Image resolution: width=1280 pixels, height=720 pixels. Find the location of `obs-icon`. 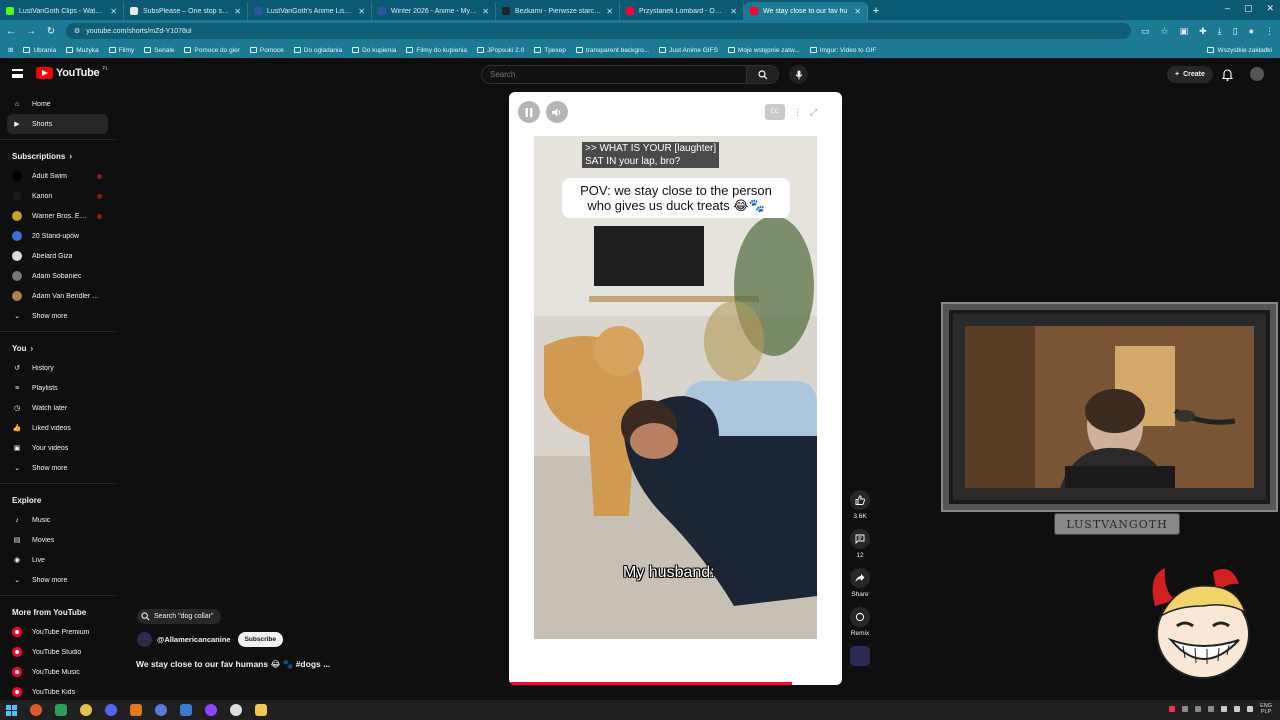

obs-icon is located at coordinates (236, 710).